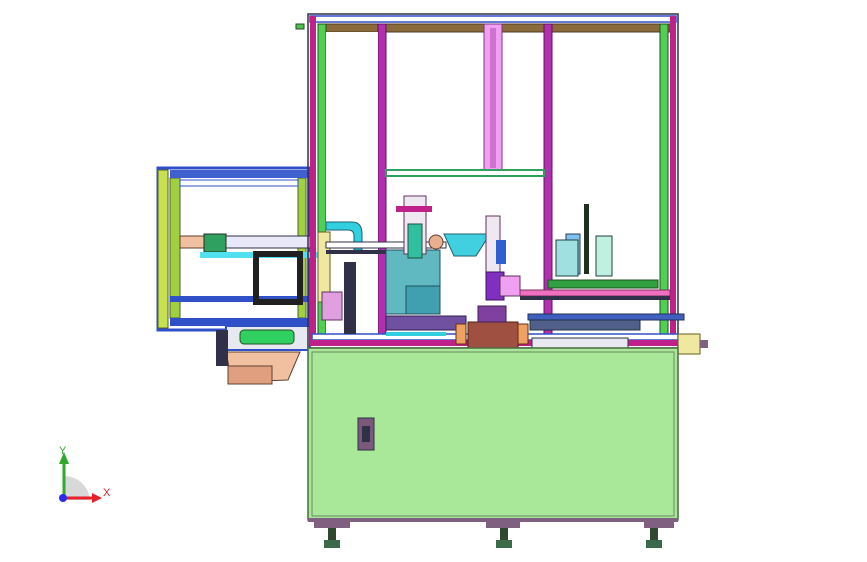 The width and height of the screenshot is (867, 562). I want to click on frame-center-mast-slot, so click(493, 98).